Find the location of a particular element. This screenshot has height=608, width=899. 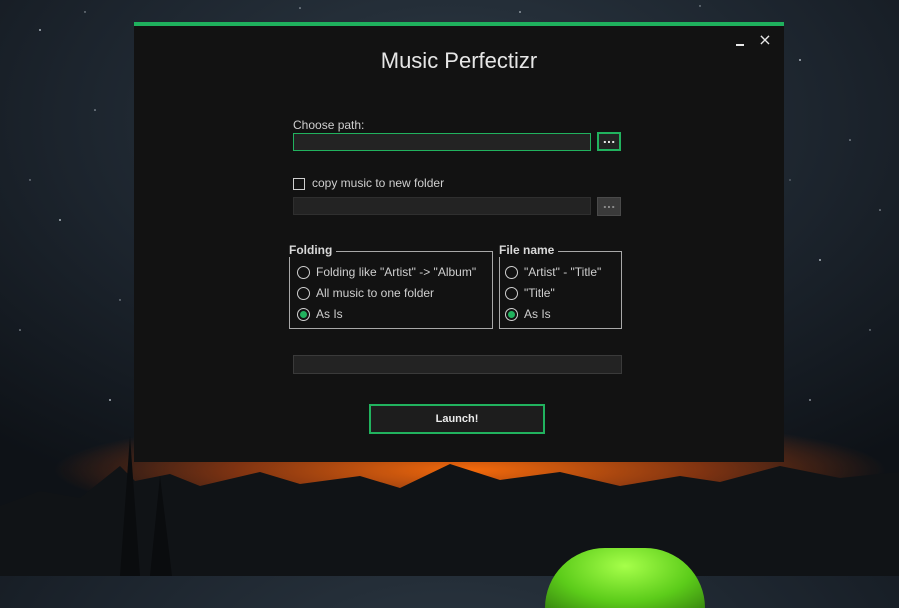

copy-music-checkbox is located at coordinates (299, 184).